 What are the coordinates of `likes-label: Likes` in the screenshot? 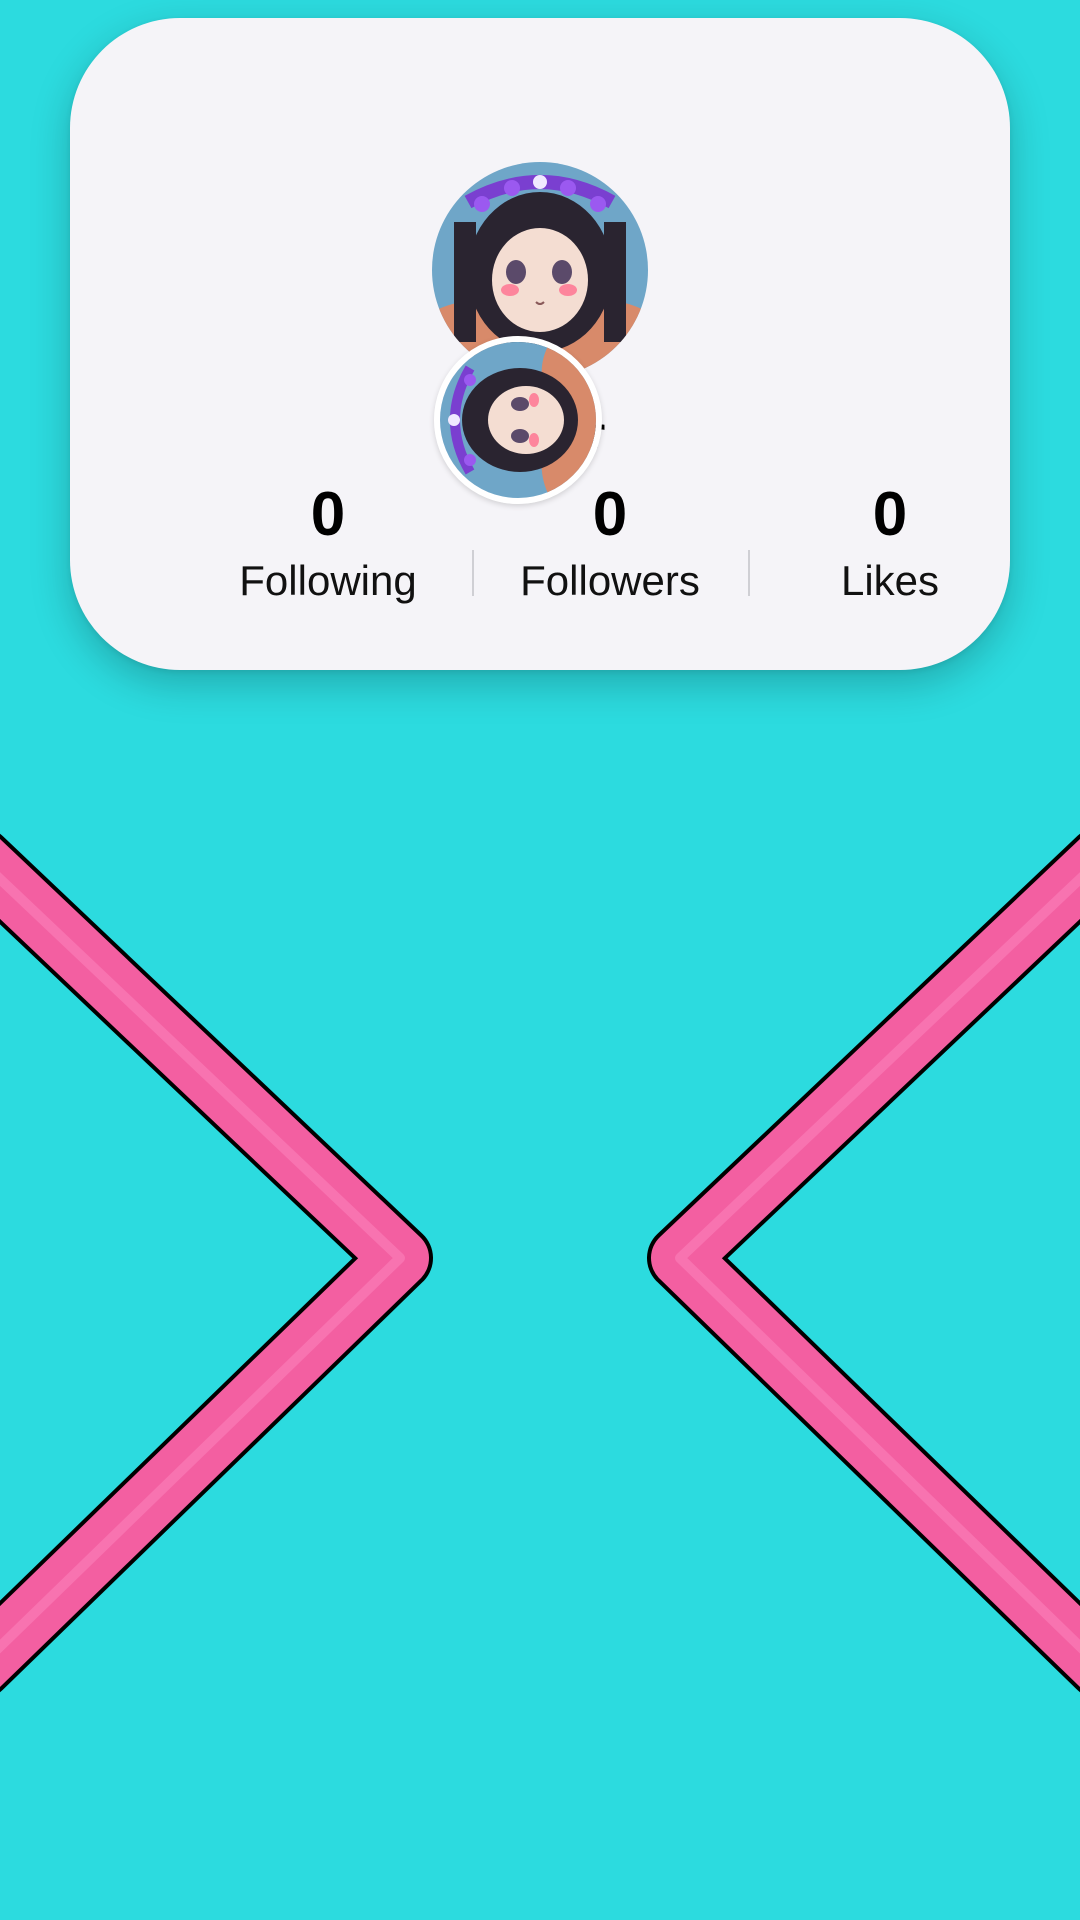 It's located at (890, 580).